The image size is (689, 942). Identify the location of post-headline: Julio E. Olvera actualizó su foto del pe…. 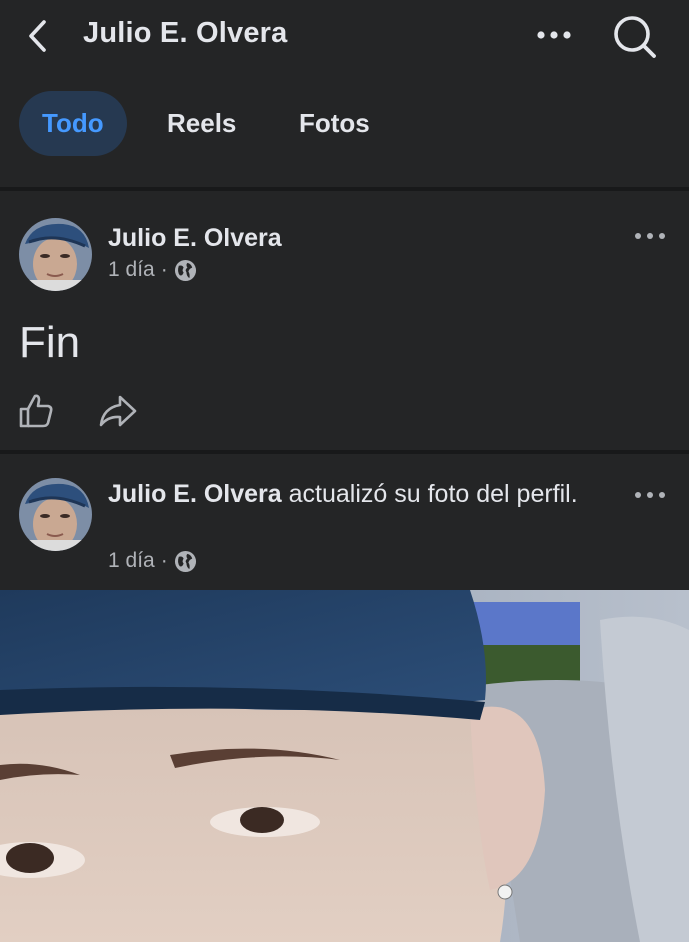
(358, 494).